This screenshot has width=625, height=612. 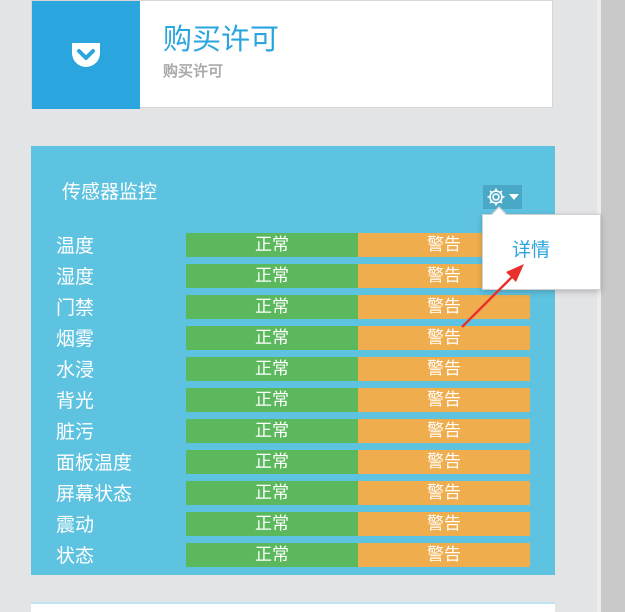 What do you see at coordinates (75, 339) in the screenshot?
I see `sensor-label: 烟雾` at bounding box center [75, 339].